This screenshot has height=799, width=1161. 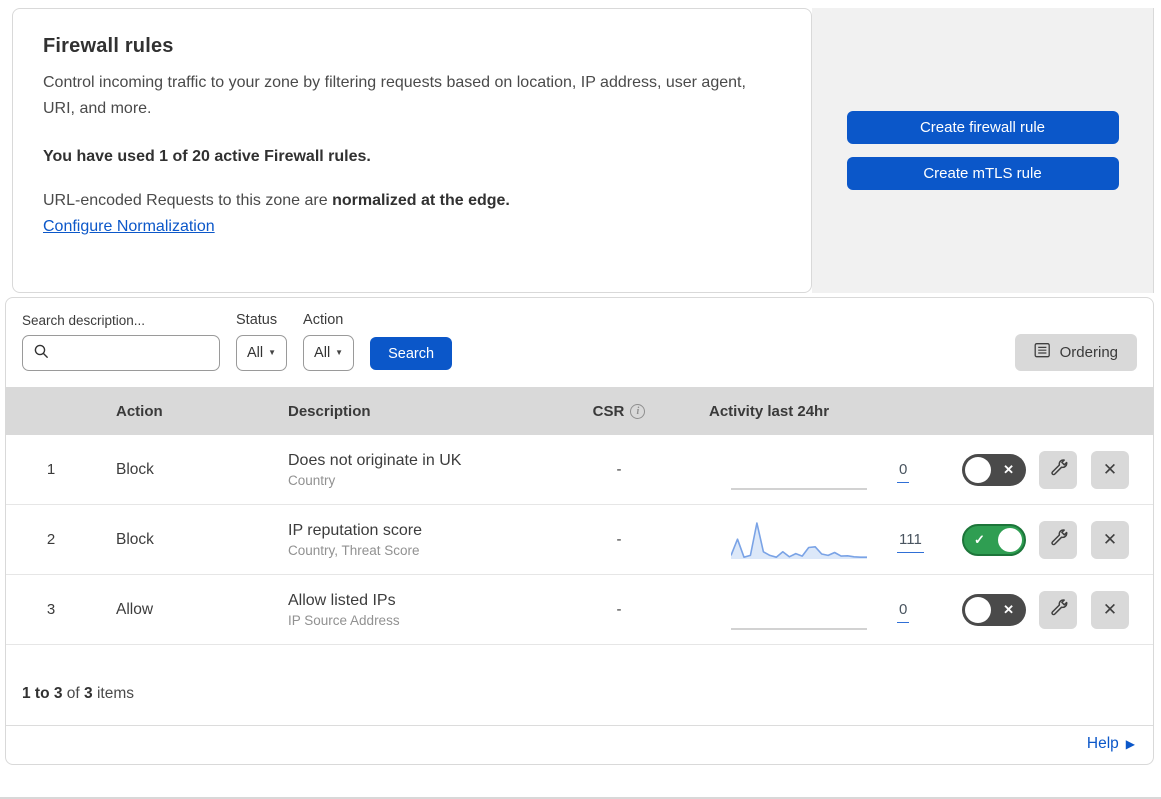 What do you see at coordinates (579, 685) in the screenshot?
I see `pagination-summary: 1 to 3 of 3 items` at bounding box center [579, 685].